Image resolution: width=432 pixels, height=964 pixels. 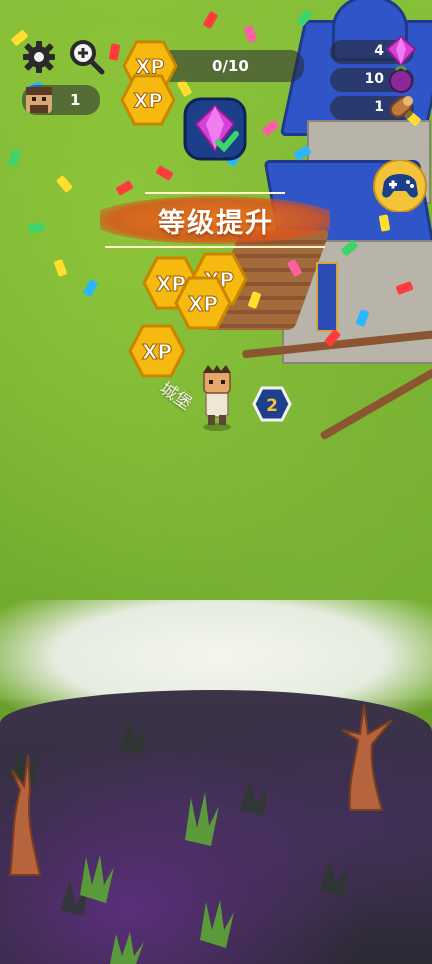 I want to click on castle-banner, so click(x=327, y=297).